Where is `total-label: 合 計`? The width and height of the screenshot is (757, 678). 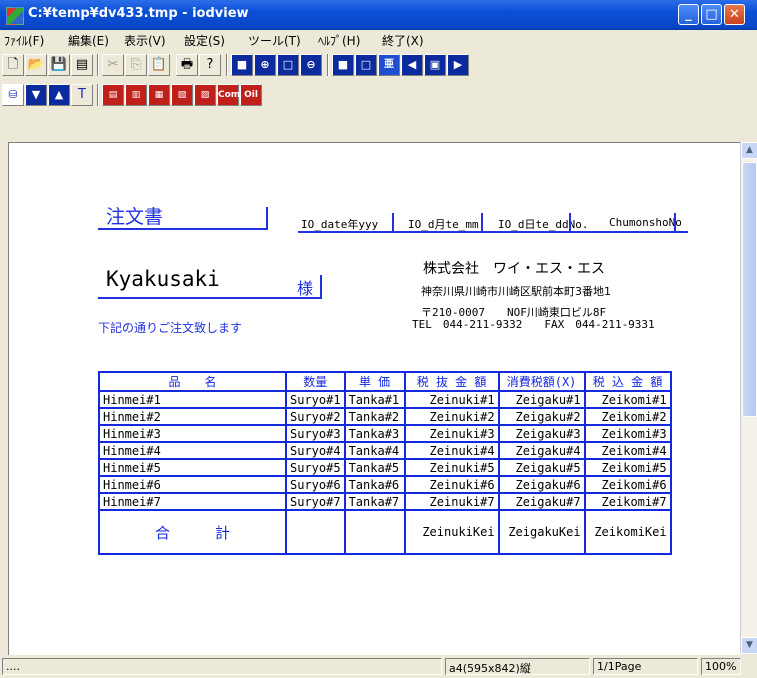 total-label: 合 計 is located at coordinates (192, 532).